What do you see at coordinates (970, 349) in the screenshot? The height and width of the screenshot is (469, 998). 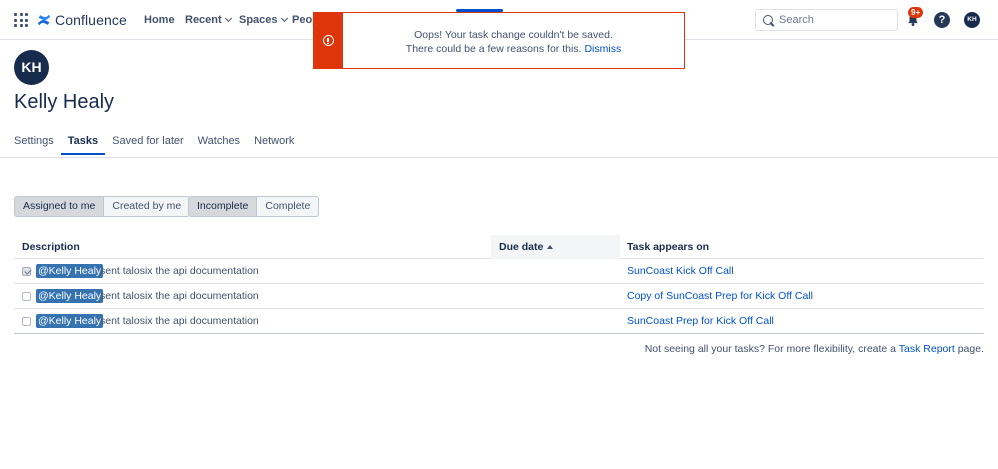 I see `hint-suffix: page.` at bounding box center [970, 349].